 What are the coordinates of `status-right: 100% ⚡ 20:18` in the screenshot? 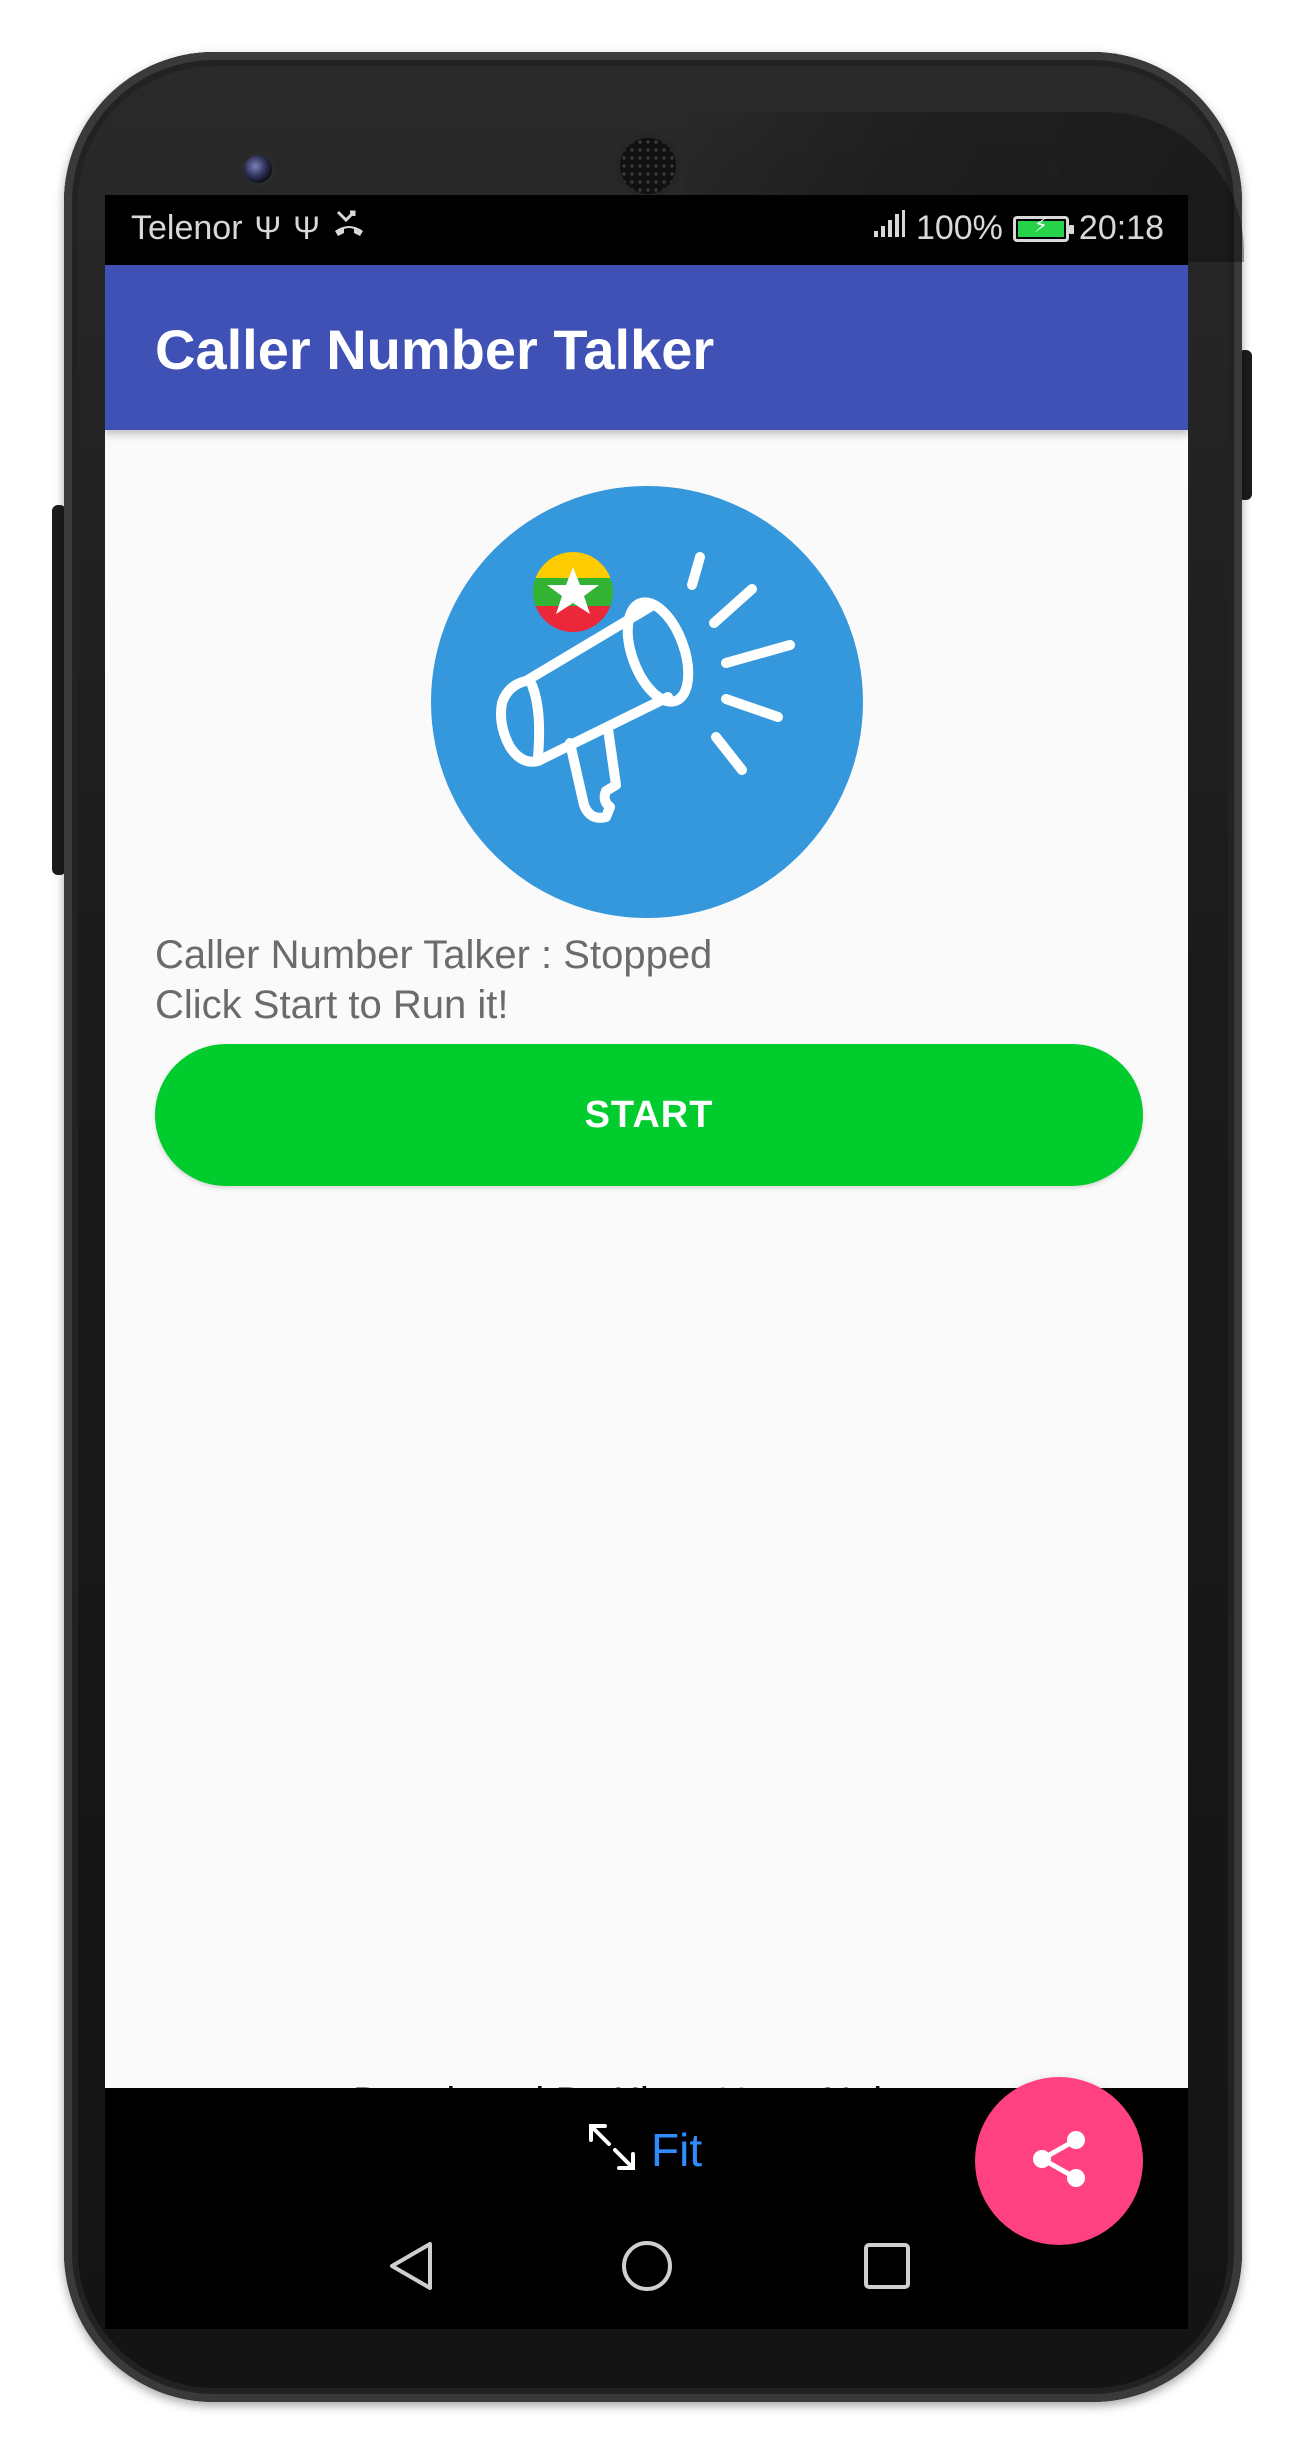 It's located at (1018, 228).